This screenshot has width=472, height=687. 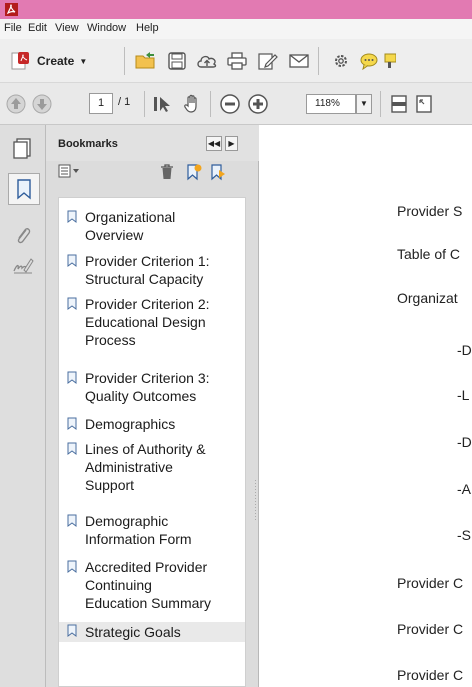 I want to click on delete-bookmark-button, so click(x=167, y=172).